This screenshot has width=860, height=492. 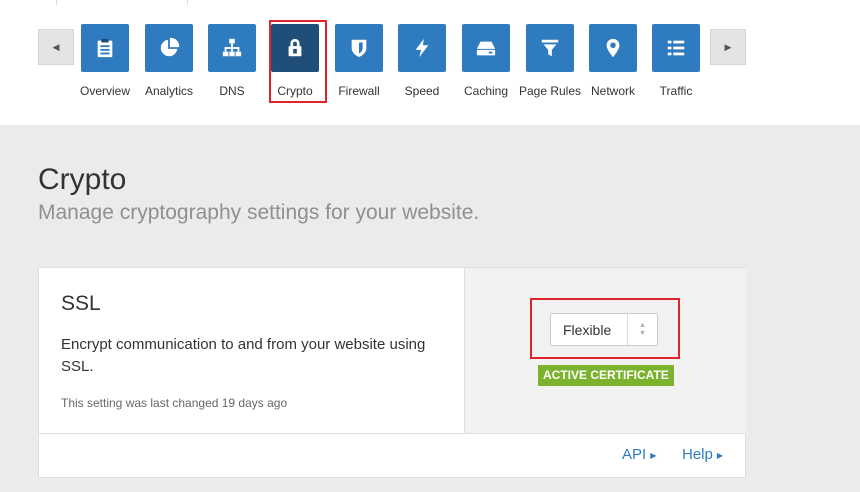 What do you see at coordinates (359, 91) in the screenshot?
I see `nav-item-label: Firewall` at bounding box center [359, 91].